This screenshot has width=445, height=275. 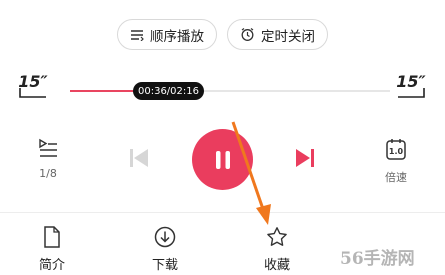 I want to click on forward-arc-icon, so click(x=411, y=93).